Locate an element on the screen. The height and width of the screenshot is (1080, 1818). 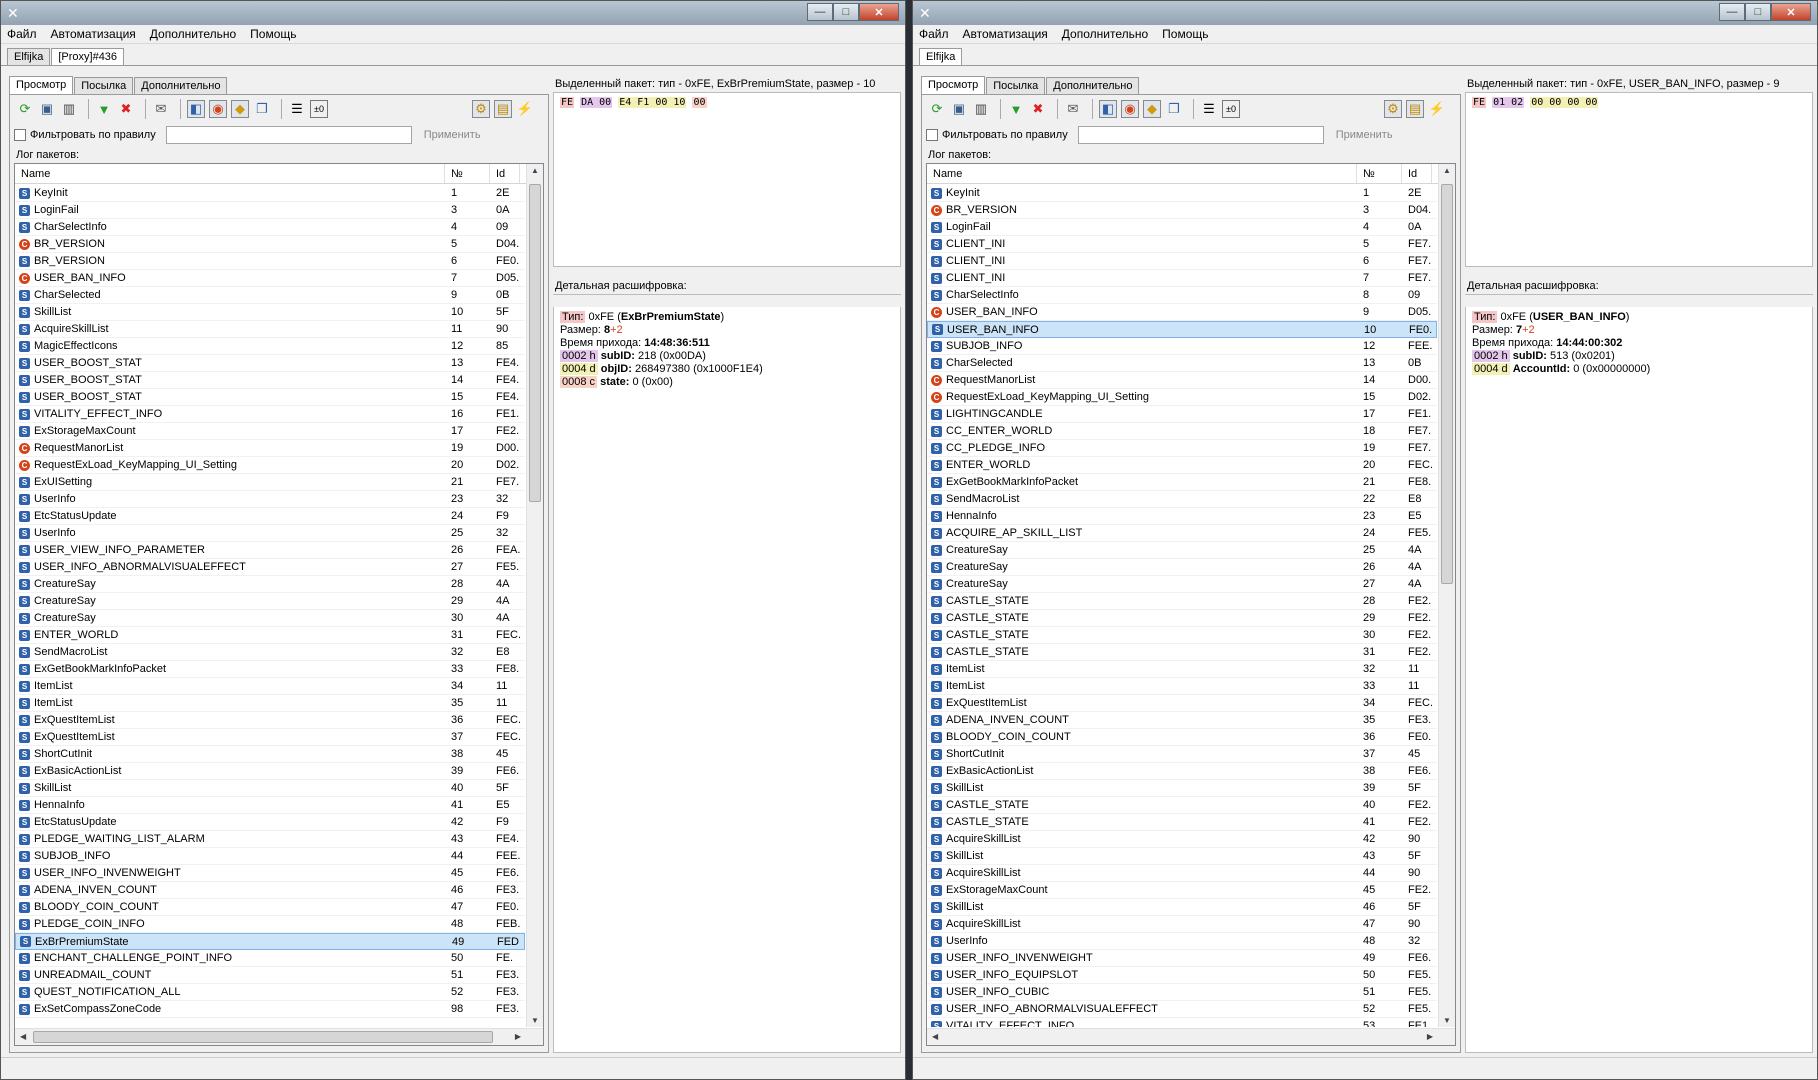
table-row: S ExStorageMaxCount 17 FE2. is located at coordinates (270, 431).